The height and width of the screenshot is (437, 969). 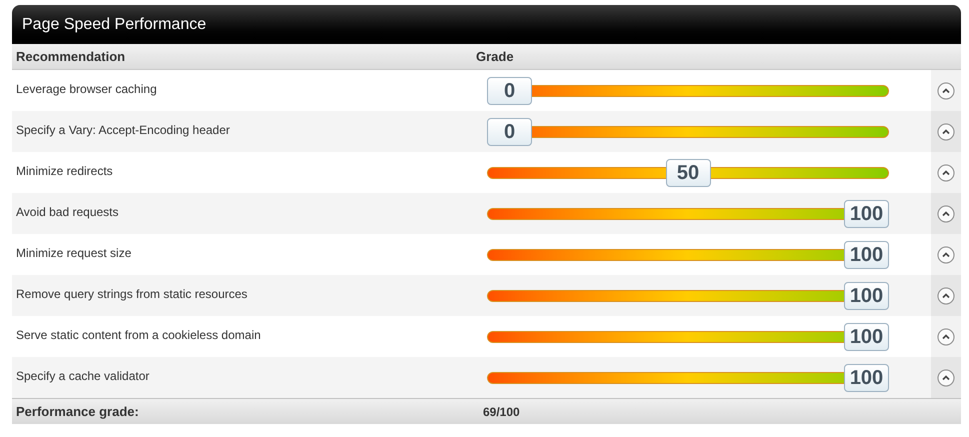 What do you see at coordinates (83, 376) in the screenshot?
I see `recommendation-text: Specify a cache validator` at bounding box center [83, 376].